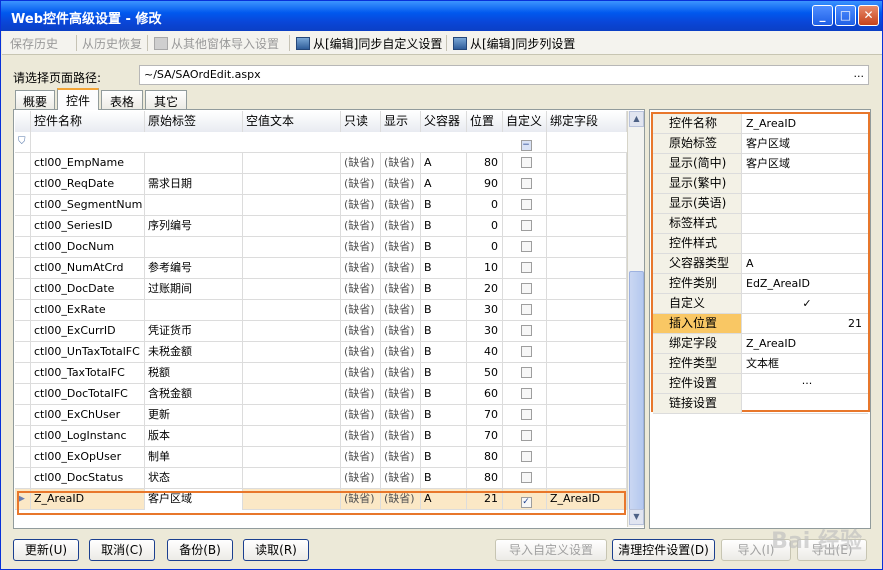  Describe the element at coordinates (485, 478) in the screenshot. I see `cell-position: 80` at that location.